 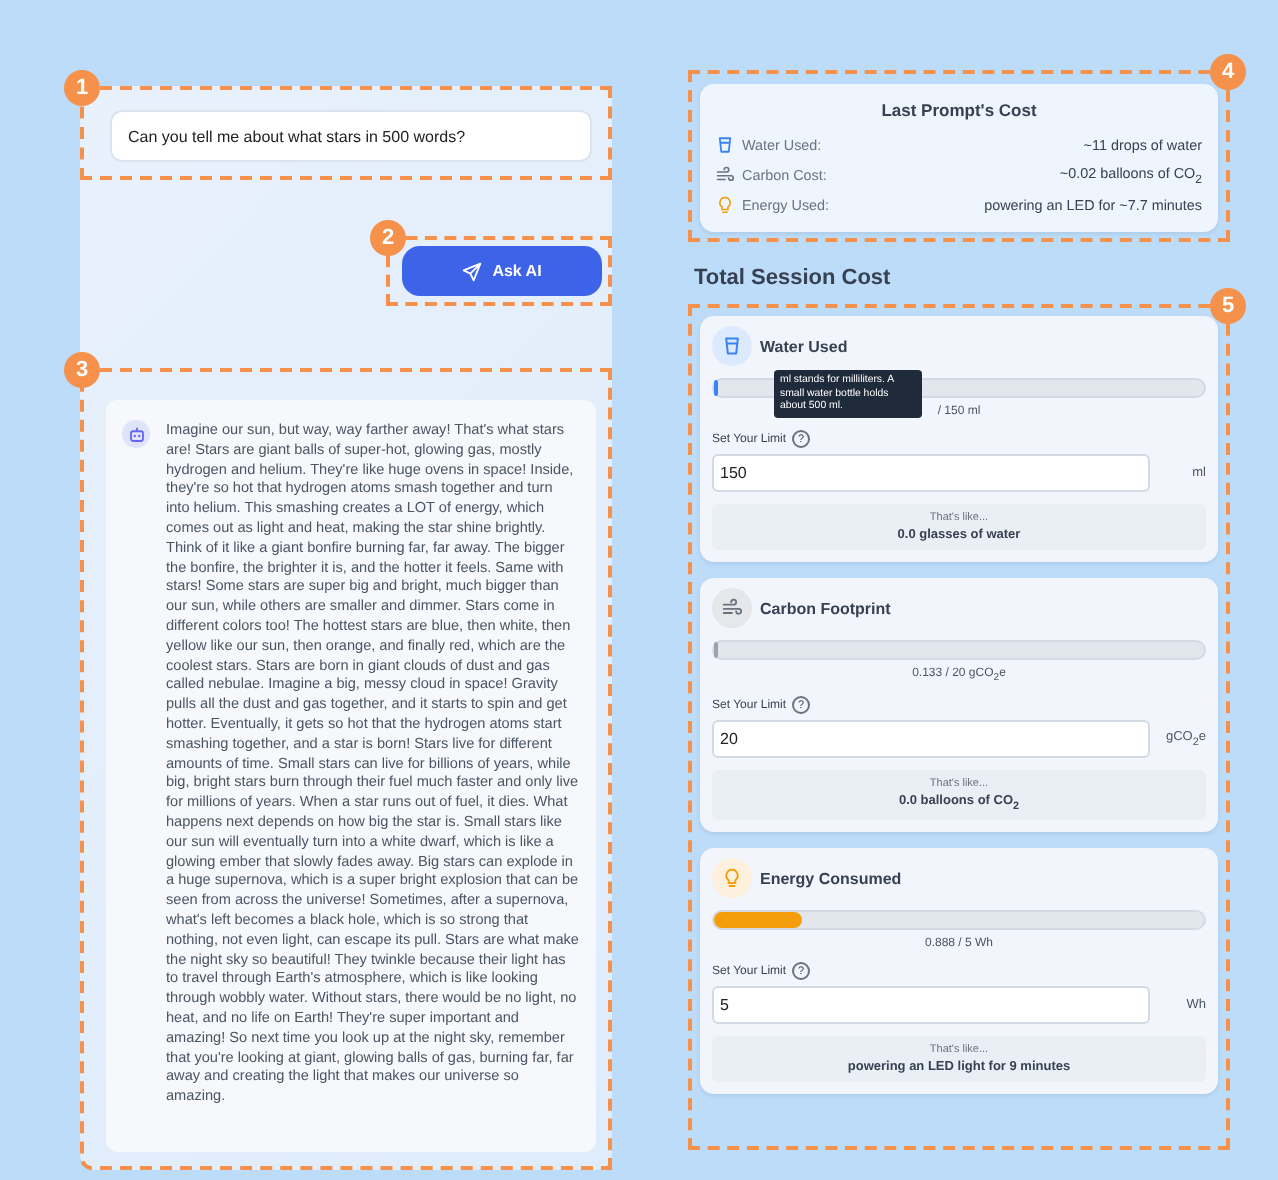 I want to click on robot-icon, so click(x=136, y=434).